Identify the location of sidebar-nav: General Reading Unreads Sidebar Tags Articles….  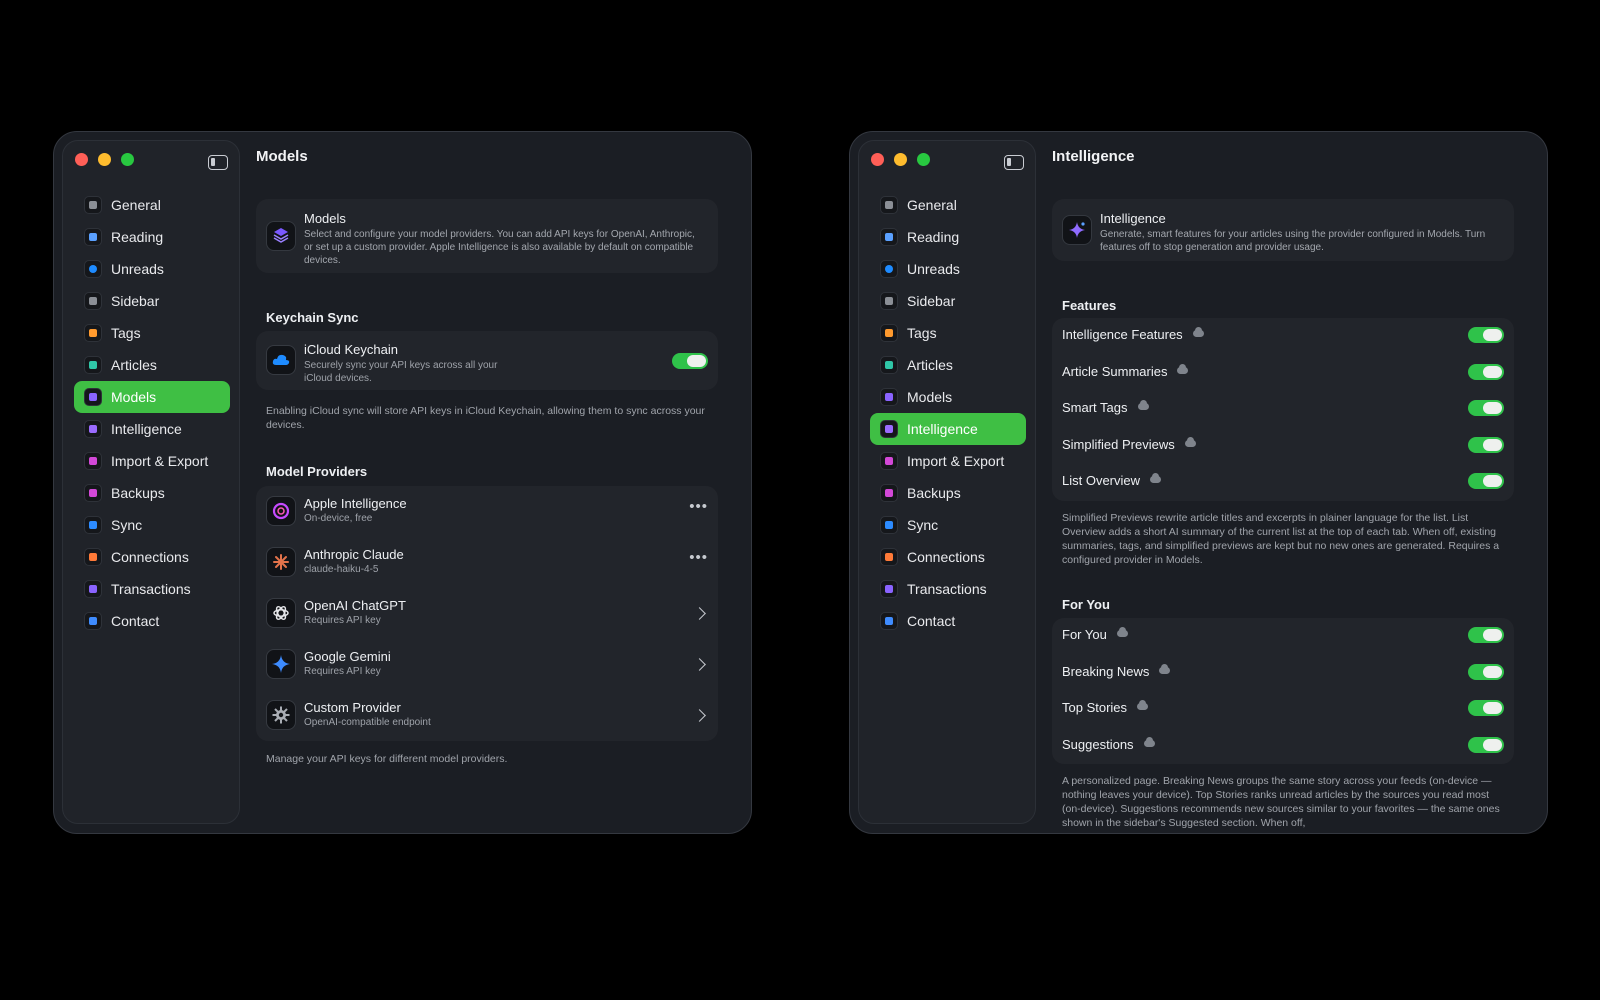
(948, 413).